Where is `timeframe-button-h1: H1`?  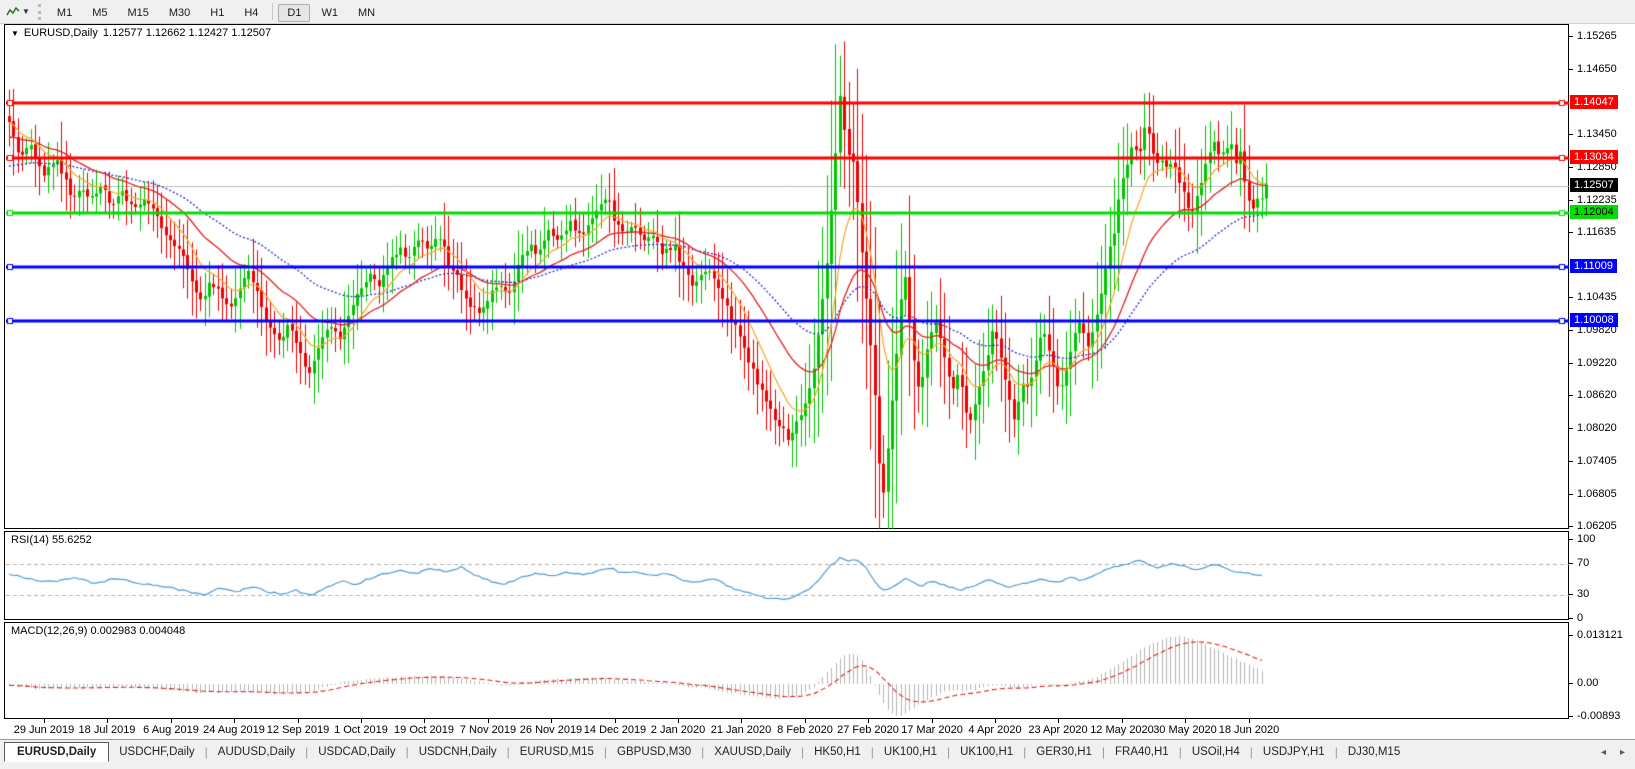 timeframe-button-h1: H1 is located at coordinates (217, 13).